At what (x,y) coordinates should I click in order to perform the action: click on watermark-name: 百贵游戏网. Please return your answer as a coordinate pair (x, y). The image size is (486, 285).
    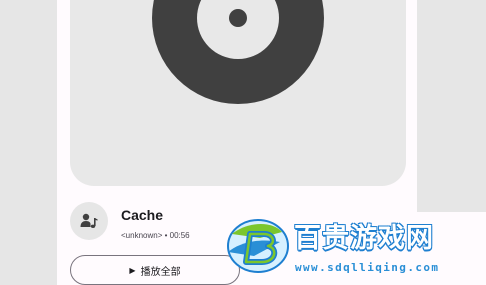
    Looking at the image, I should click on (364, 238).